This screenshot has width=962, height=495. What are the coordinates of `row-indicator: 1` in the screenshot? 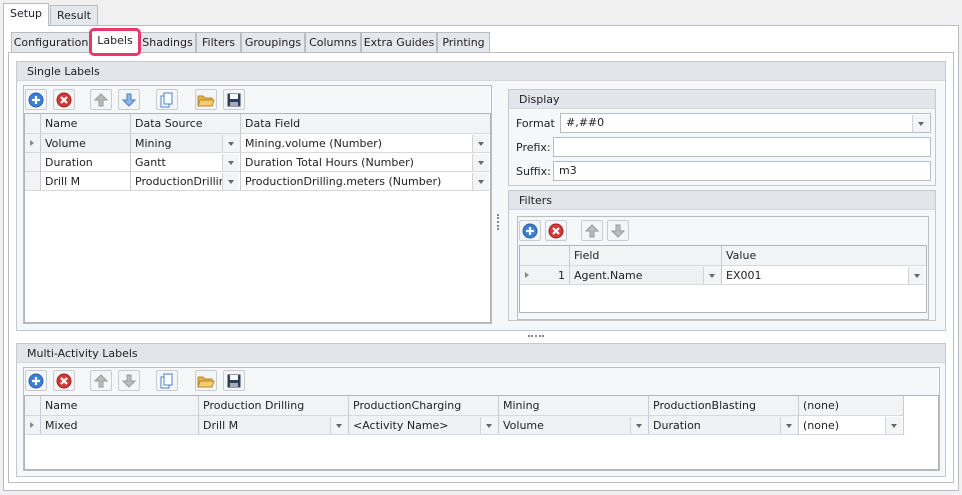 It's located at (545, 275).